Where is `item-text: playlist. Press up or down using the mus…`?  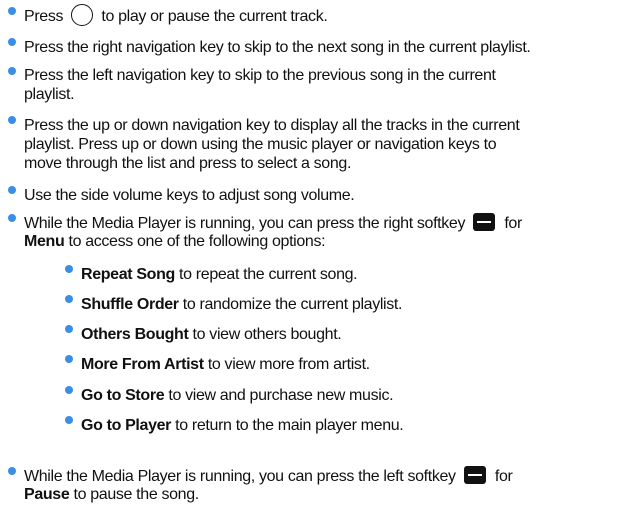 item-text: playlist. Press up or down using the mus… is located at coordinates (260, 144).